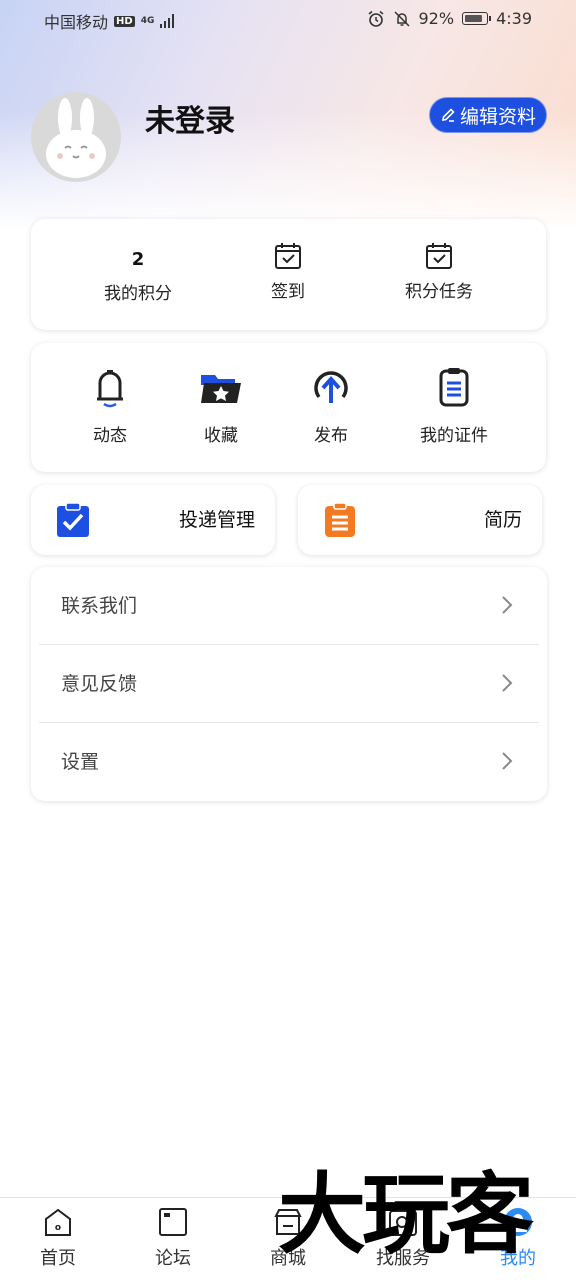 The width and height of the screenshot is (576, 1280). Describe the element at coordinates (58, 1238) in the screenshot. I see `tab-home: o 首页` at that location.